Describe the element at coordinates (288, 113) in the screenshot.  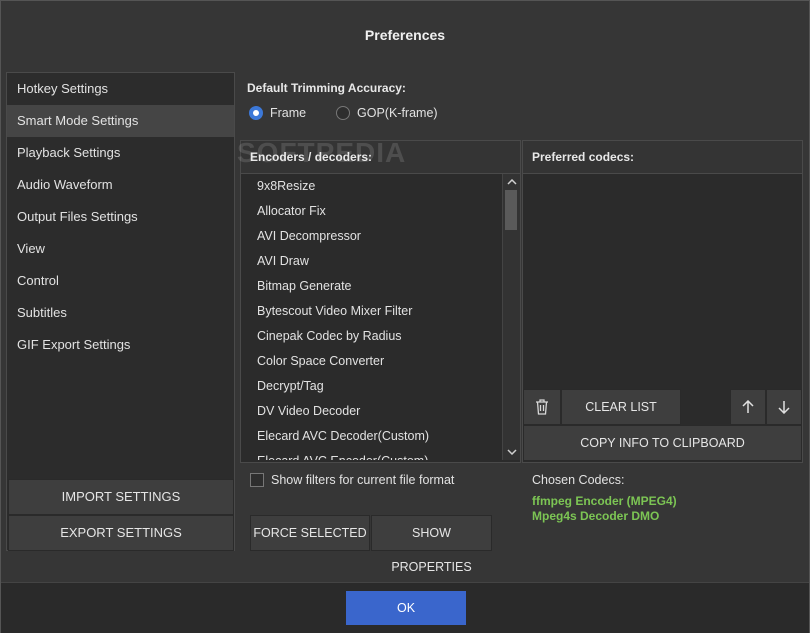
I see `radio-frame-label: Frame` at that location.